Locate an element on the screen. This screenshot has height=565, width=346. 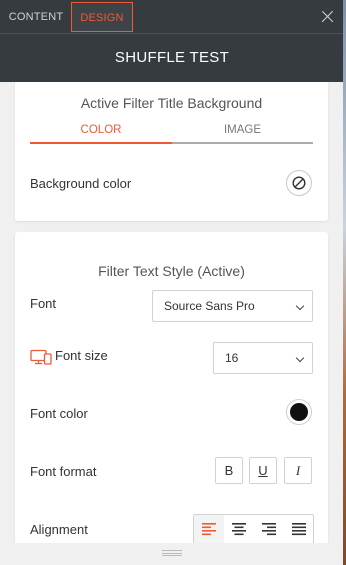
italic-button: I is located at coordinates (298, 470).